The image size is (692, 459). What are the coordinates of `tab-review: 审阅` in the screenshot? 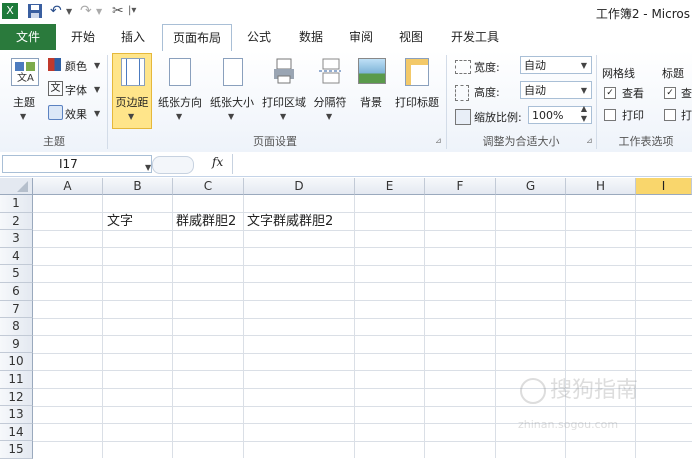 It's located at (361, 37).